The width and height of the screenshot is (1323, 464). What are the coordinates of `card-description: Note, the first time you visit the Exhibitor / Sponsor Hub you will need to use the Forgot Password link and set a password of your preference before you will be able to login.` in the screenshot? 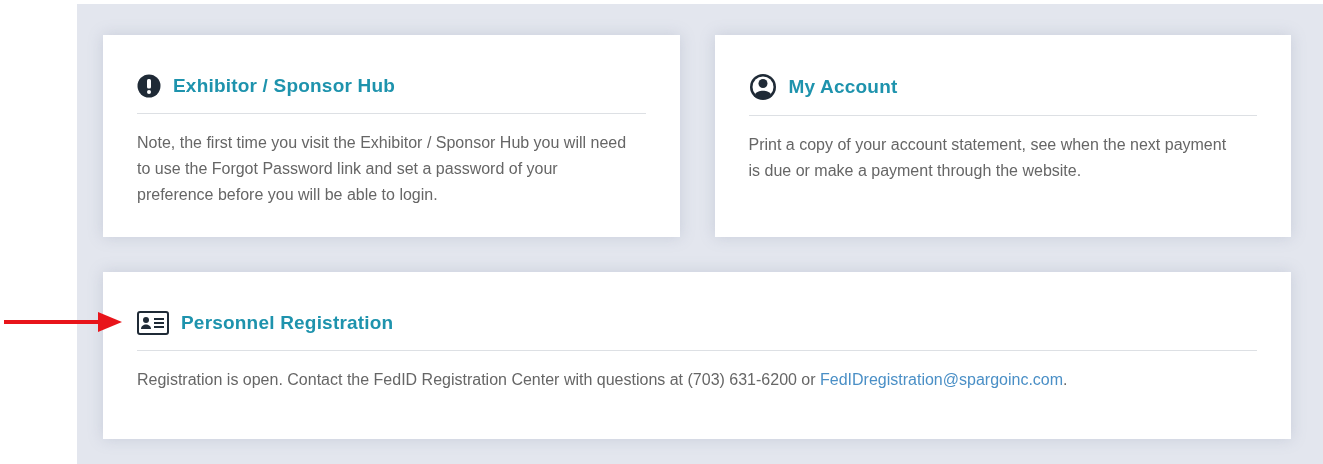 It's located at (382, 169).